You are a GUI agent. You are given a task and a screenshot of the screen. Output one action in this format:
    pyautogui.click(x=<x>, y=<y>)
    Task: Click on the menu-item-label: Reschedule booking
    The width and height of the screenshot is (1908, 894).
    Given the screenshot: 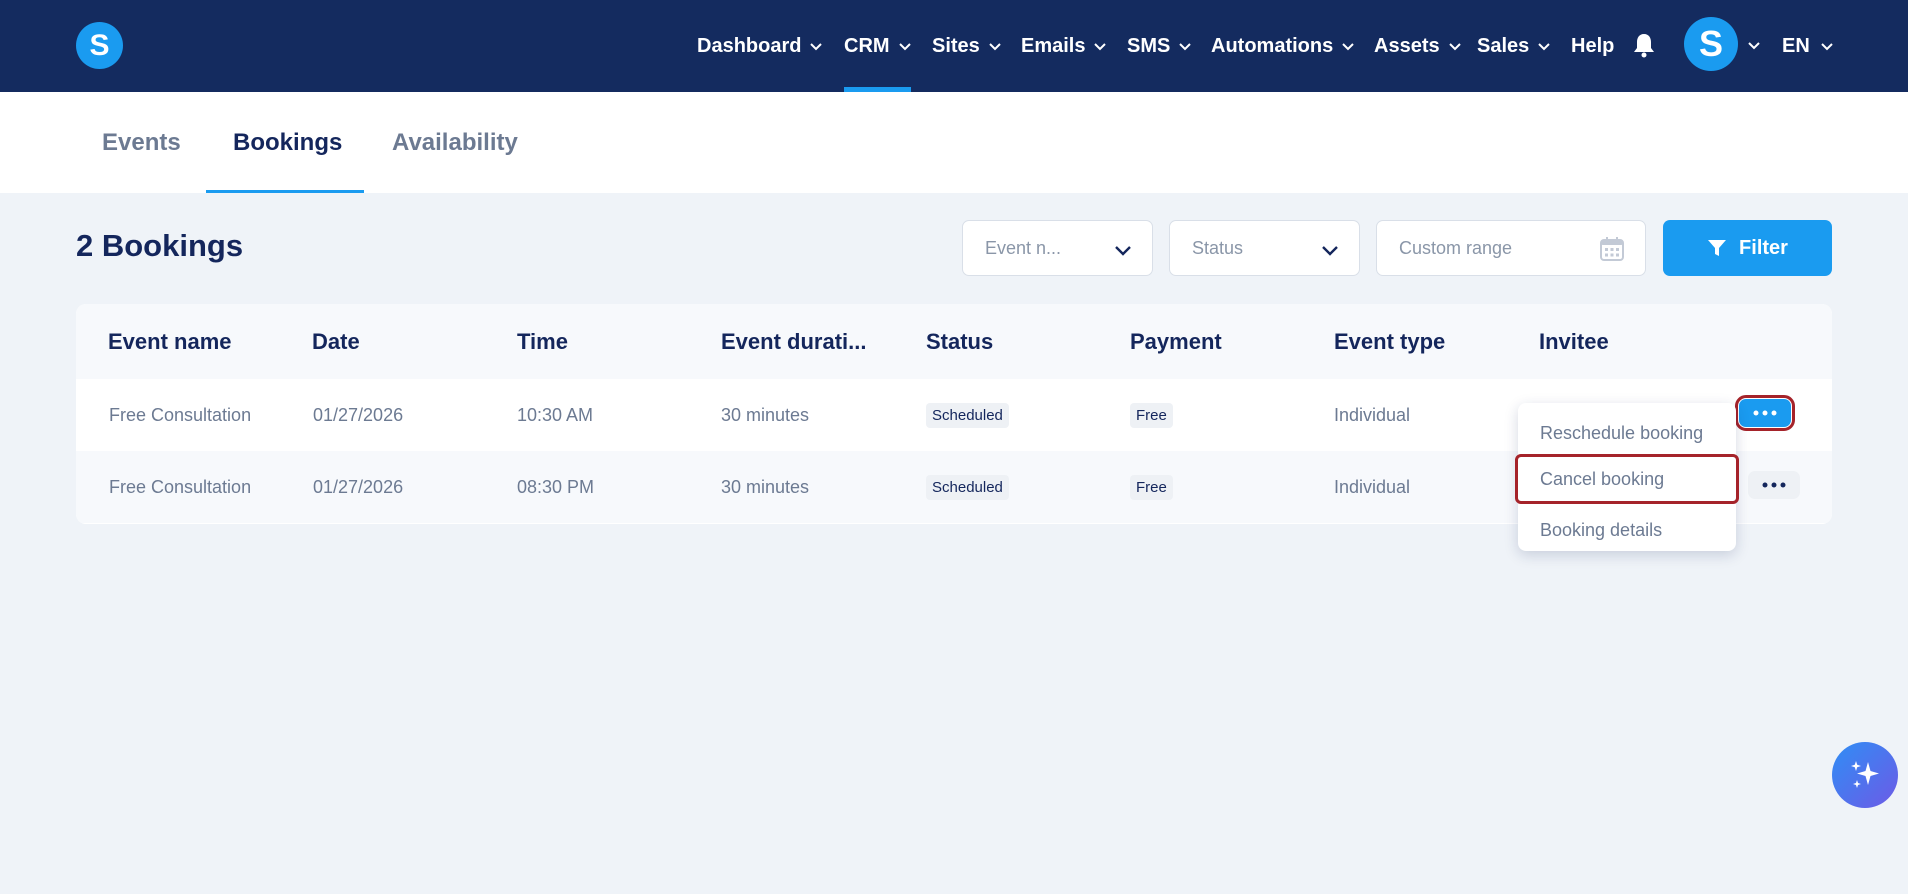 What is the action you would take?
    pyautogui.click(x=1622, y=432)
    